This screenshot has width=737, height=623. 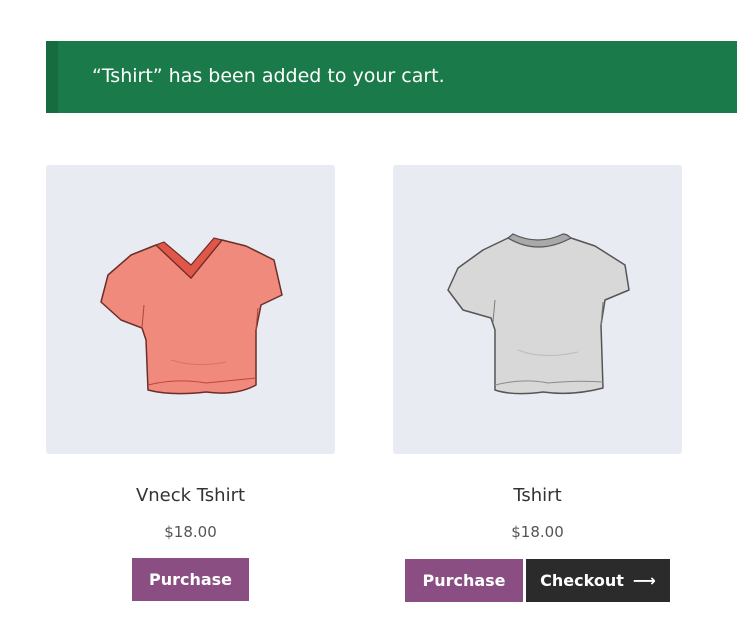 I want to click on arrow-right-icon: ⟶, so click(x=644, y=580).